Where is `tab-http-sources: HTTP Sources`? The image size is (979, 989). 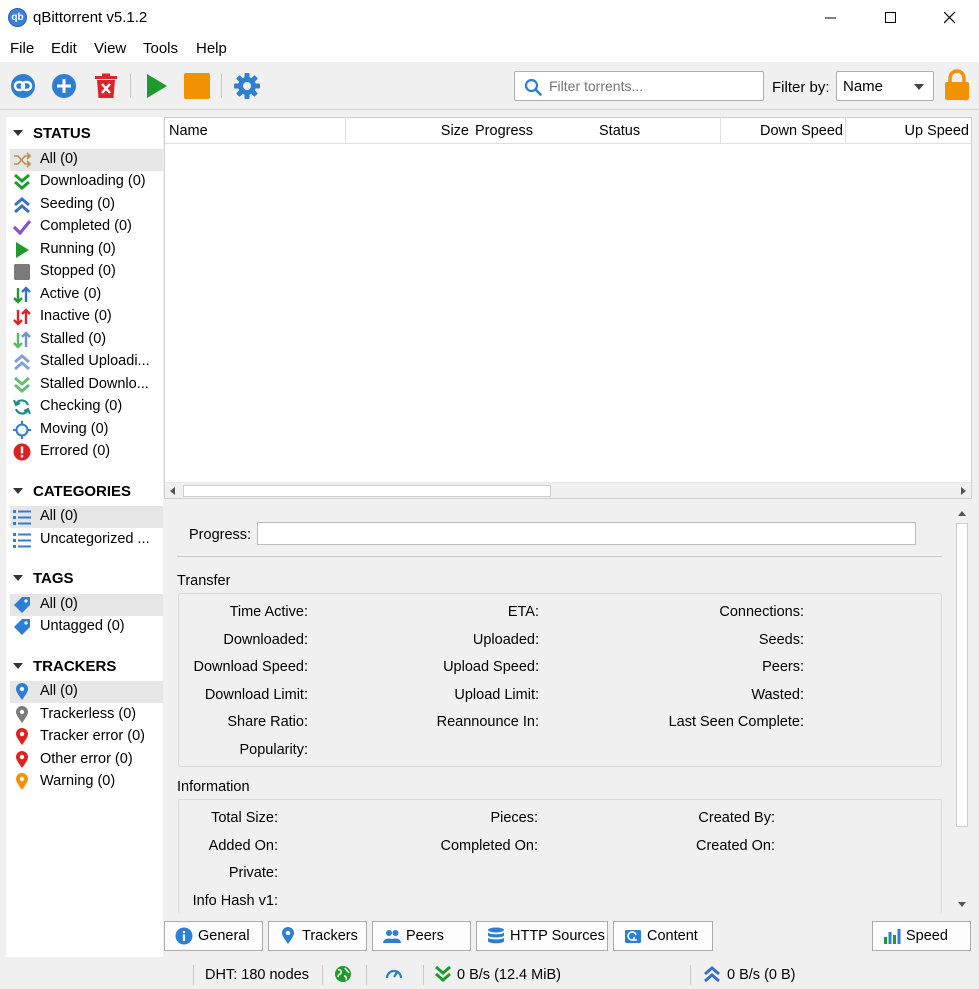
tab-http-sources: HTTP Sources is located at coordinates (542, 936).